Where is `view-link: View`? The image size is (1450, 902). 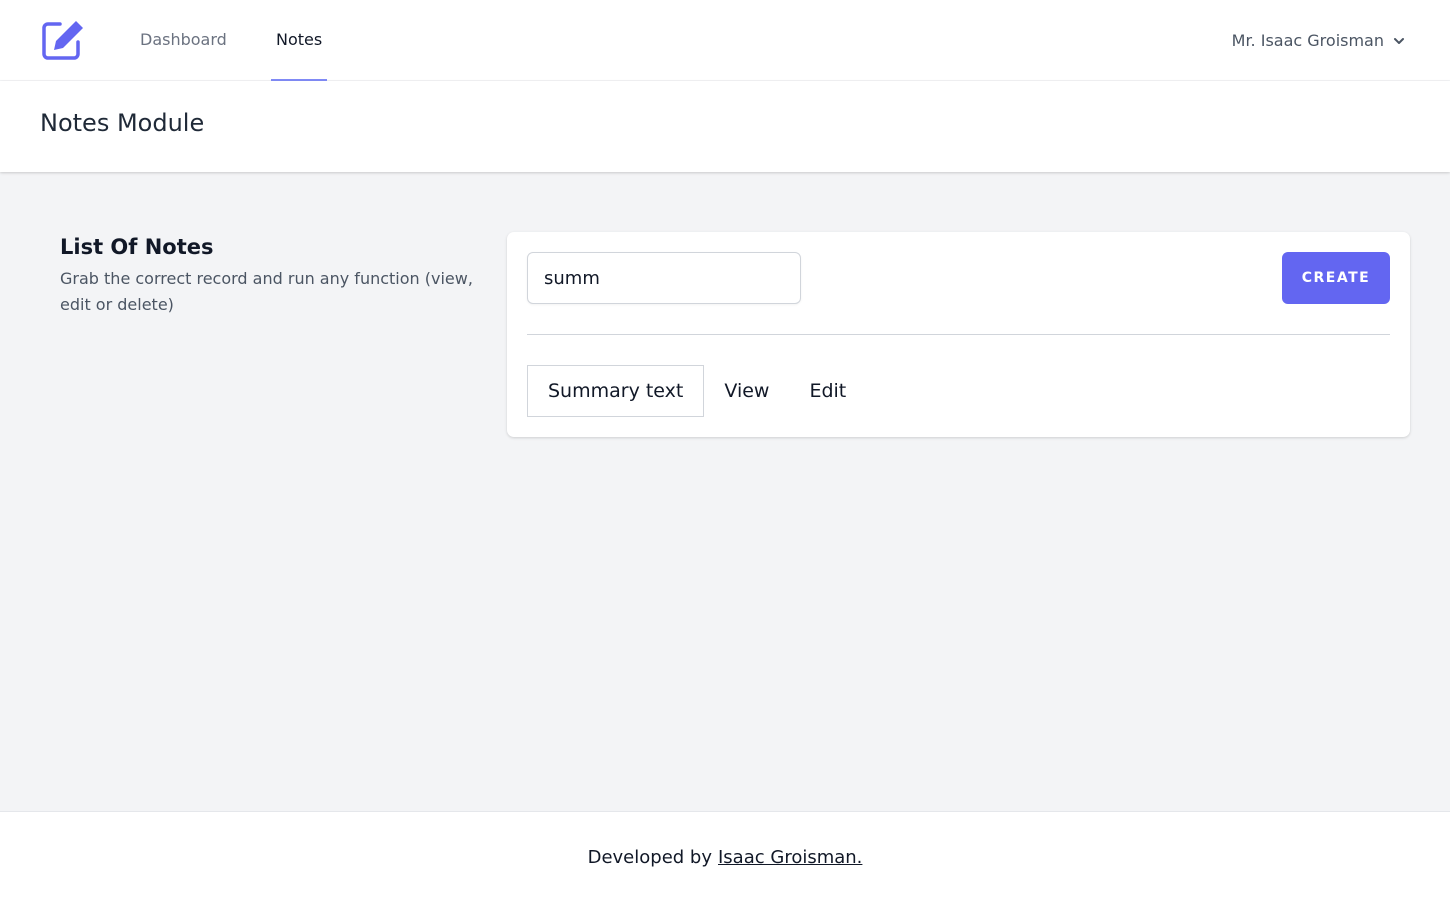 view-link: View is located at coordinates (746, 391).